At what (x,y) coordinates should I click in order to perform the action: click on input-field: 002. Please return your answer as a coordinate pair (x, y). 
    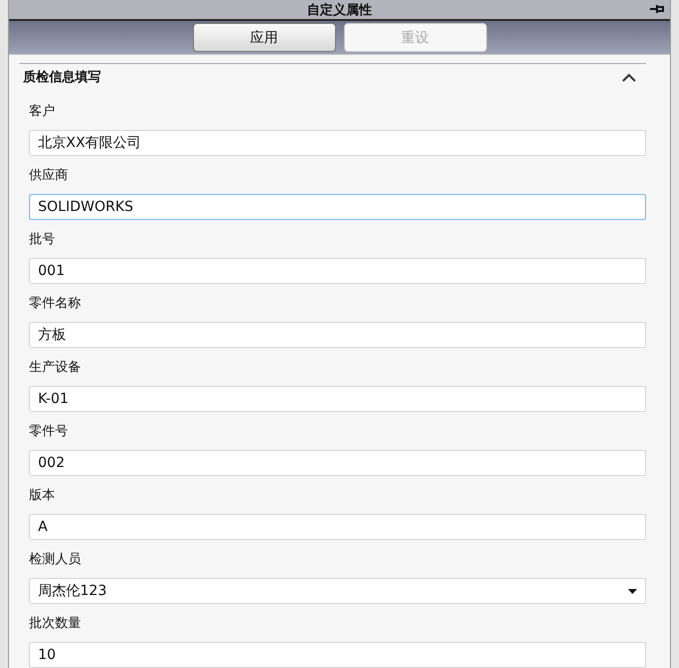
    Looking at the image, I should click on (337, 463).